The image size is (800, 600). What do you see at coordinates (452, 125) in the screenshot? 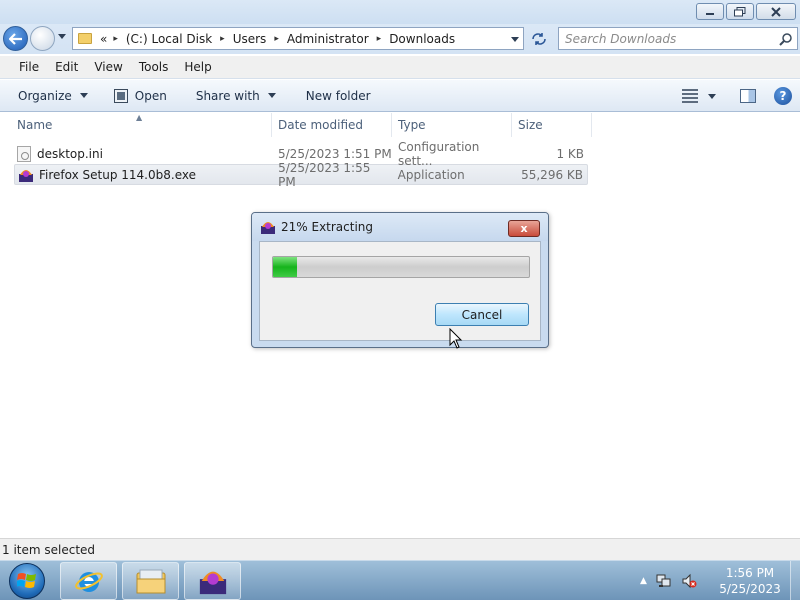
I see `column-header-type: Type` at bounding box center [452, 125].